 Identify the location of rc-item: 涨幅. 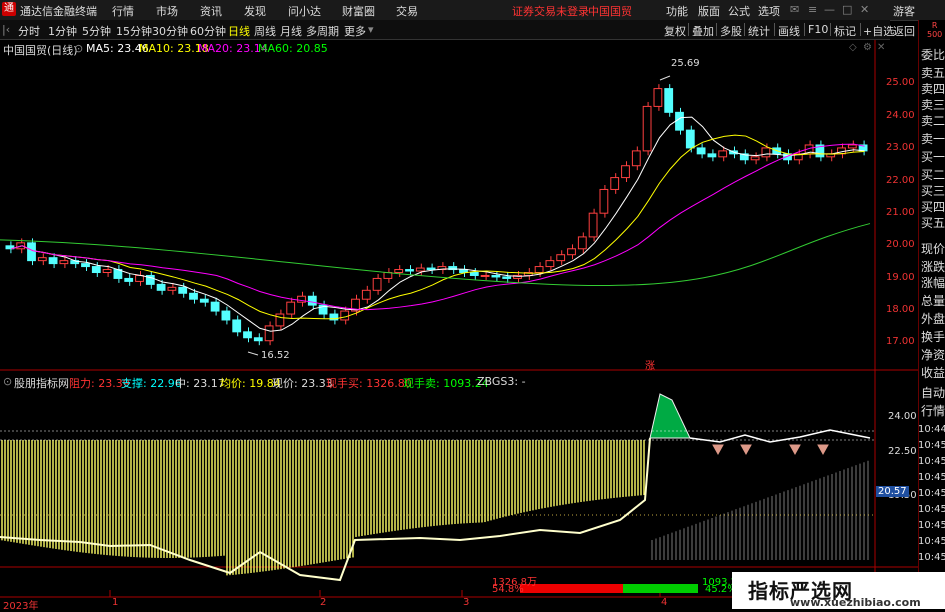
(933, 283).